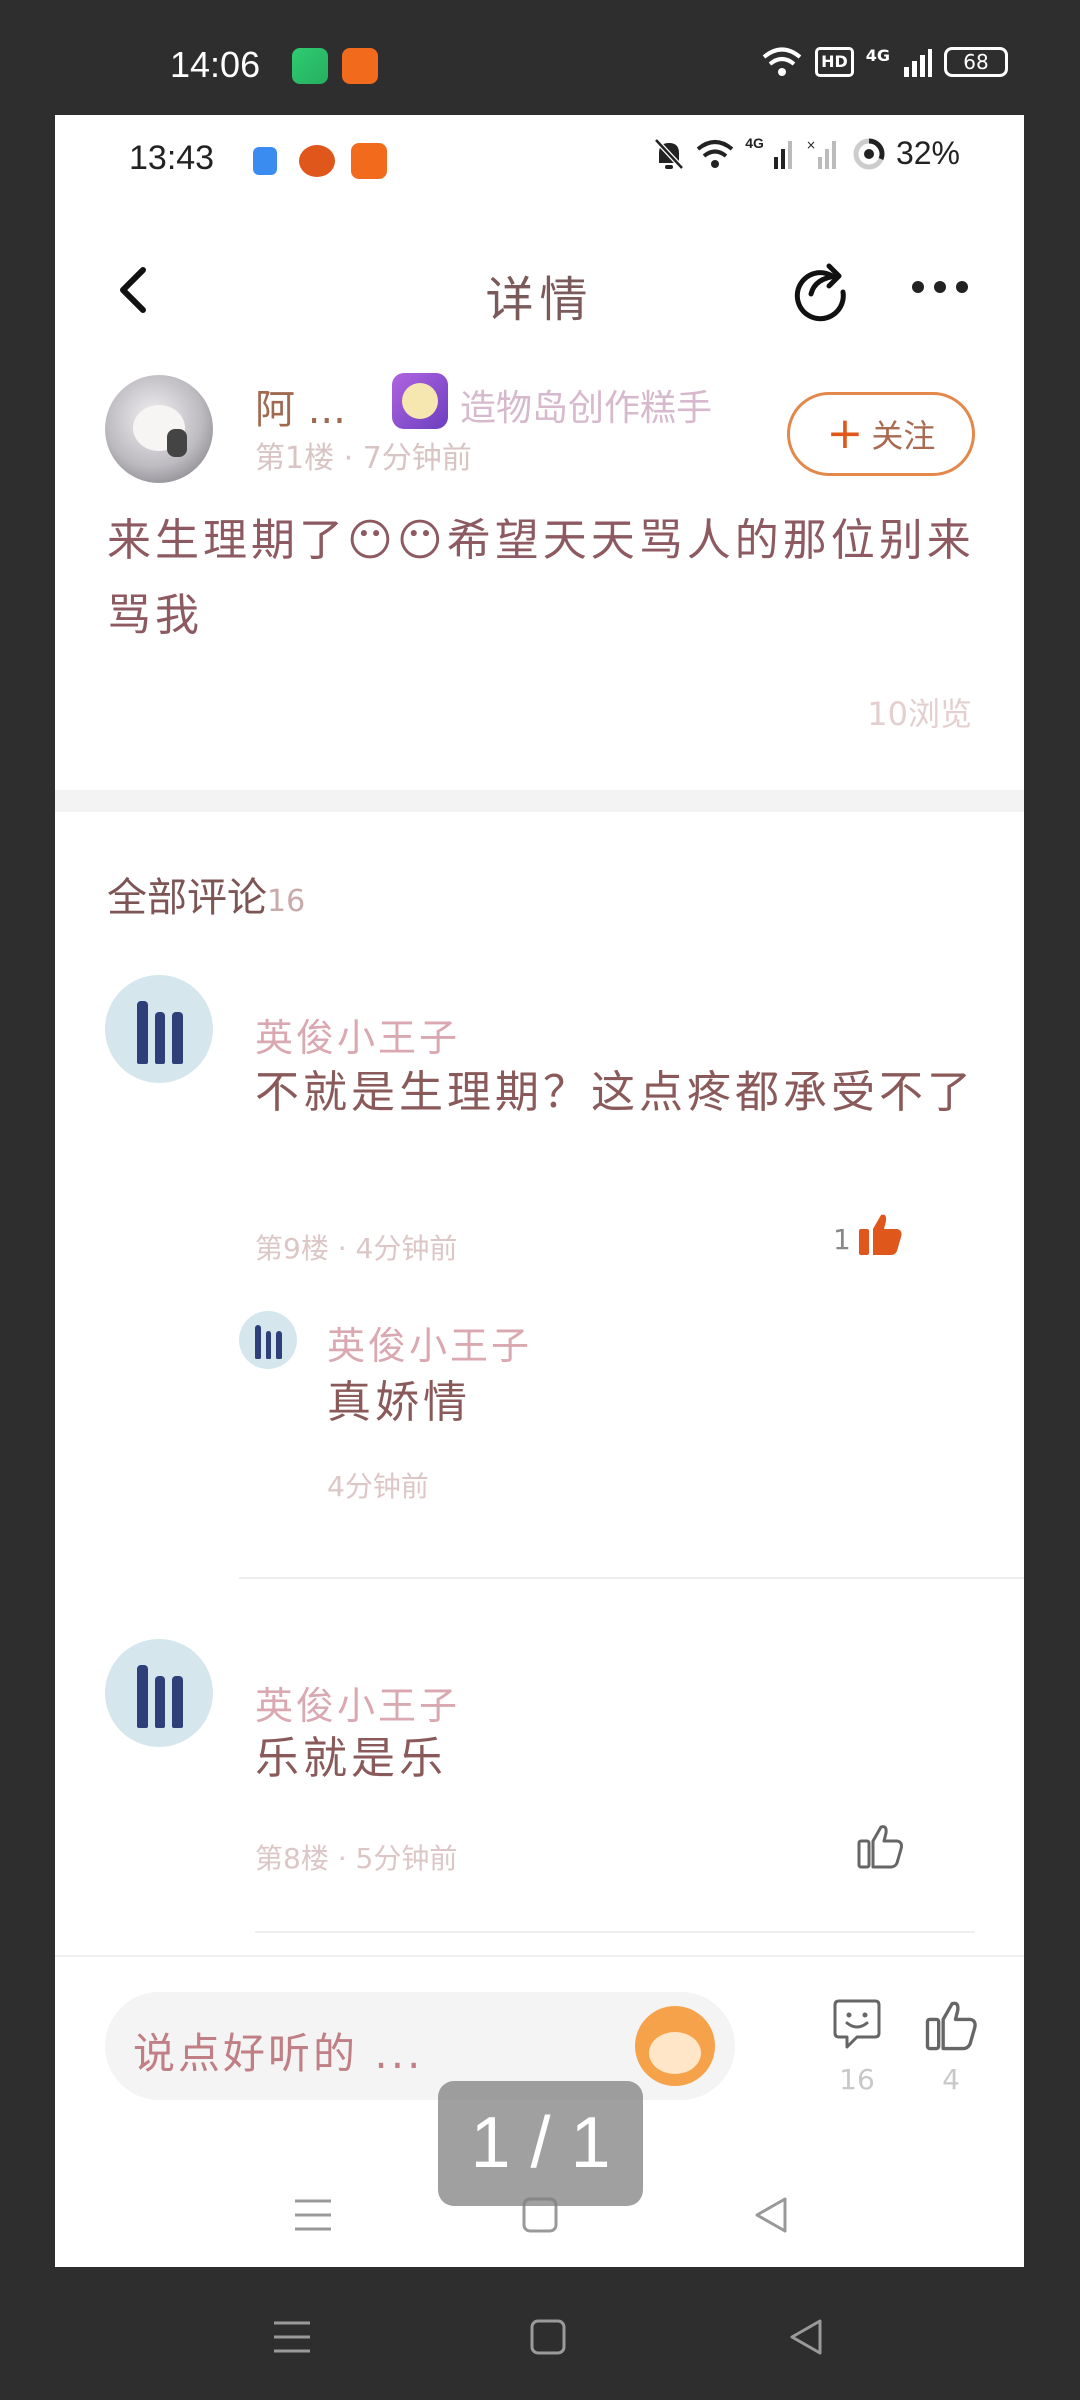 This screenshot has height=2400, width=1080. I want to click on comment-text: 不就是生理期？这点疼都承受不了, so click(615, 1092).